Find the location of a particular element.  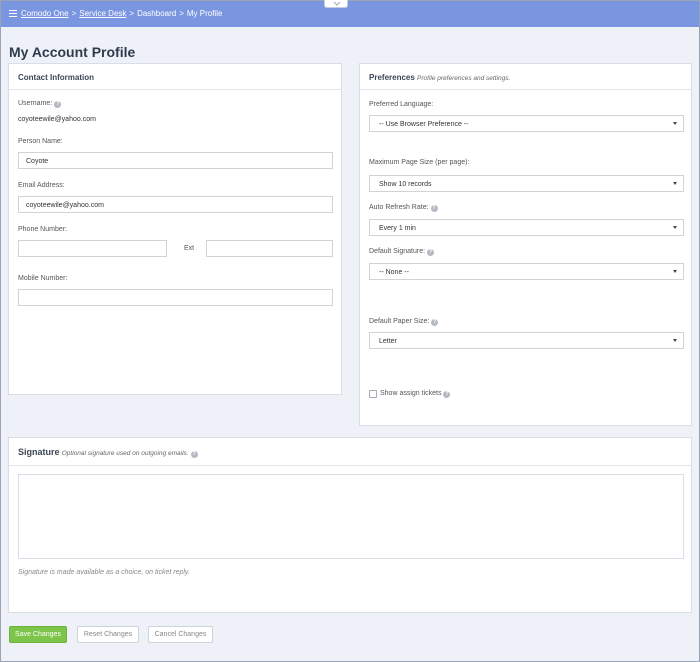

collapse-toggle is located at coordinates (336, 4).